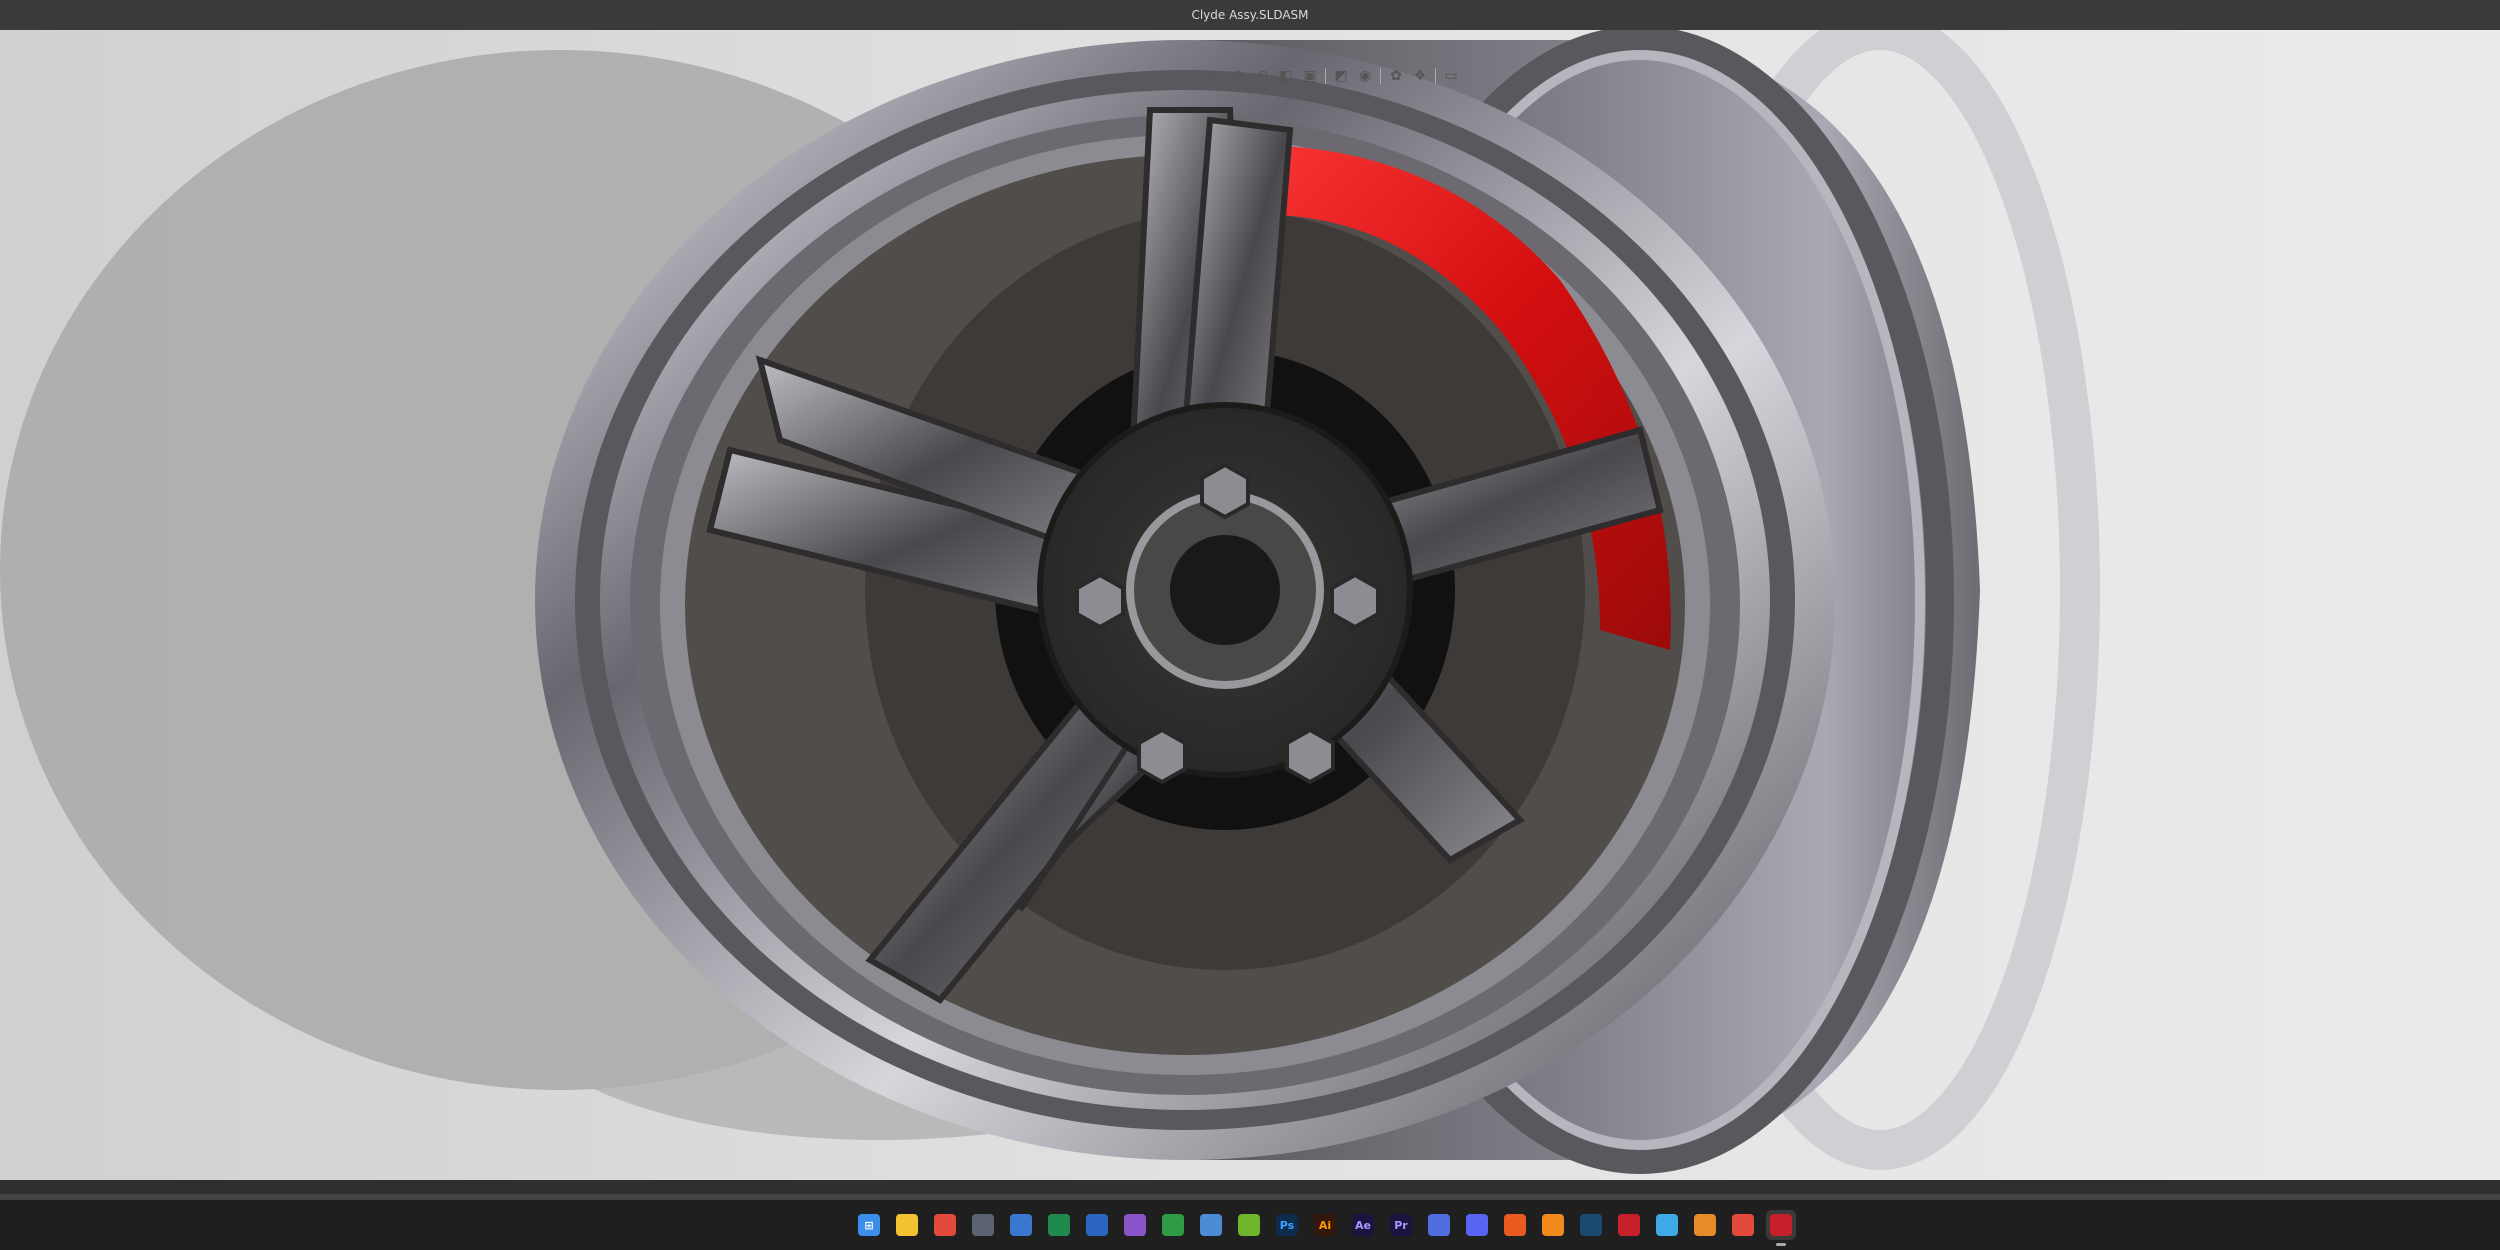 The height and width of the screenshot is (1250, 2500). I want to click on camera-taskbar-button, so click(1135, 1225).